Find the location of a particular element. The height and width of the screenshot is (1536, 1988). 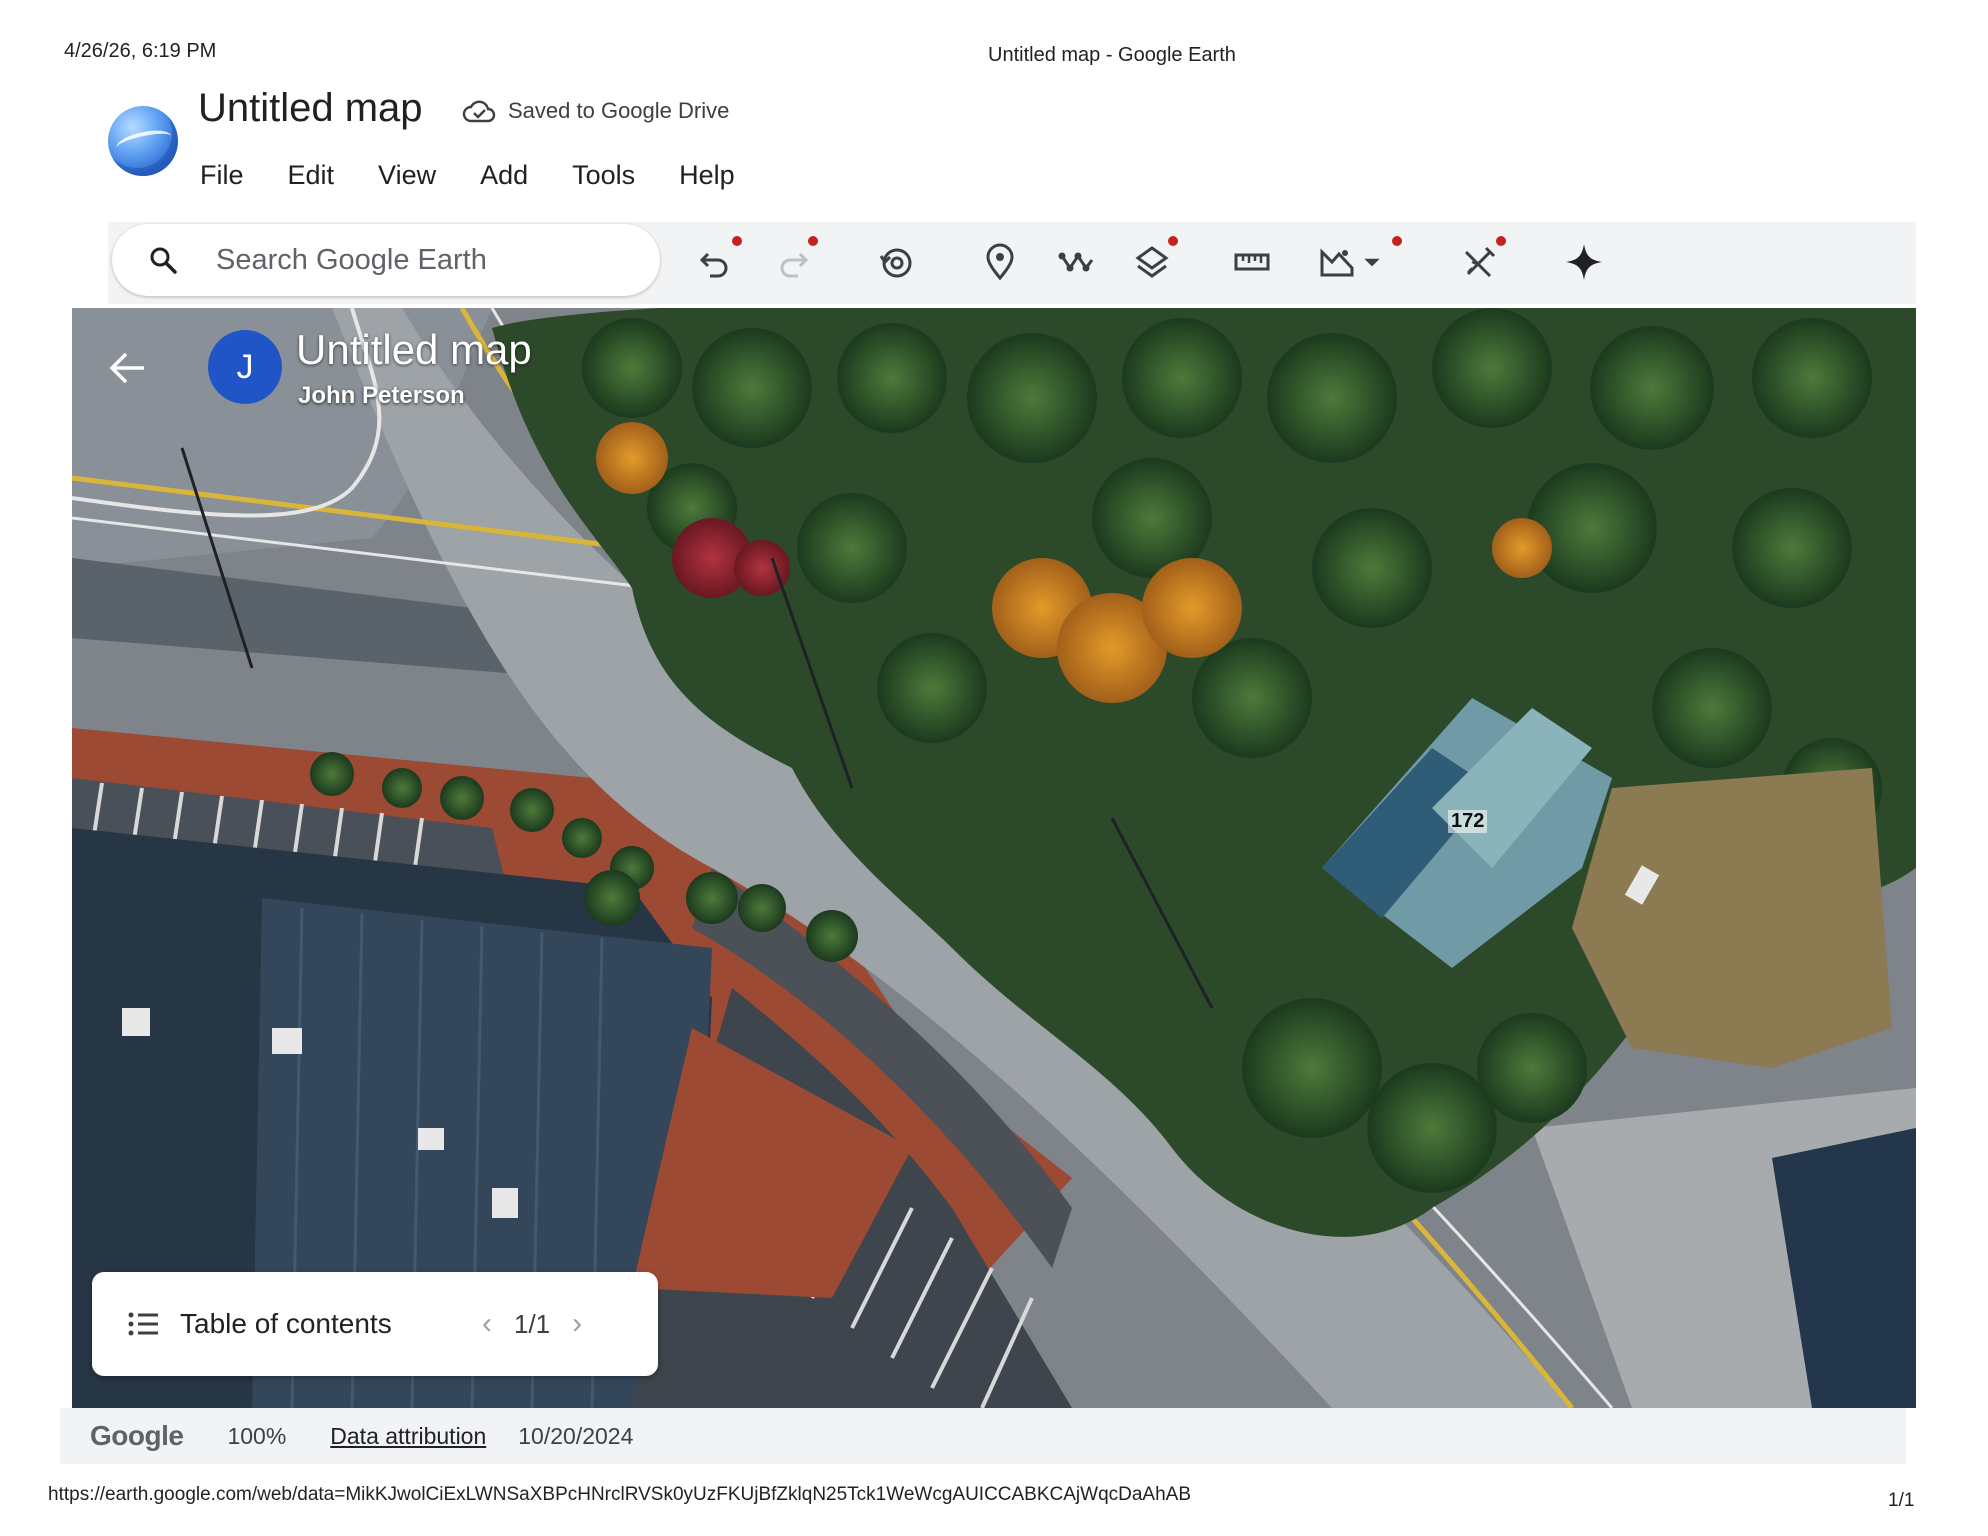

map-style-badge is located at coordinates (1397, 241).